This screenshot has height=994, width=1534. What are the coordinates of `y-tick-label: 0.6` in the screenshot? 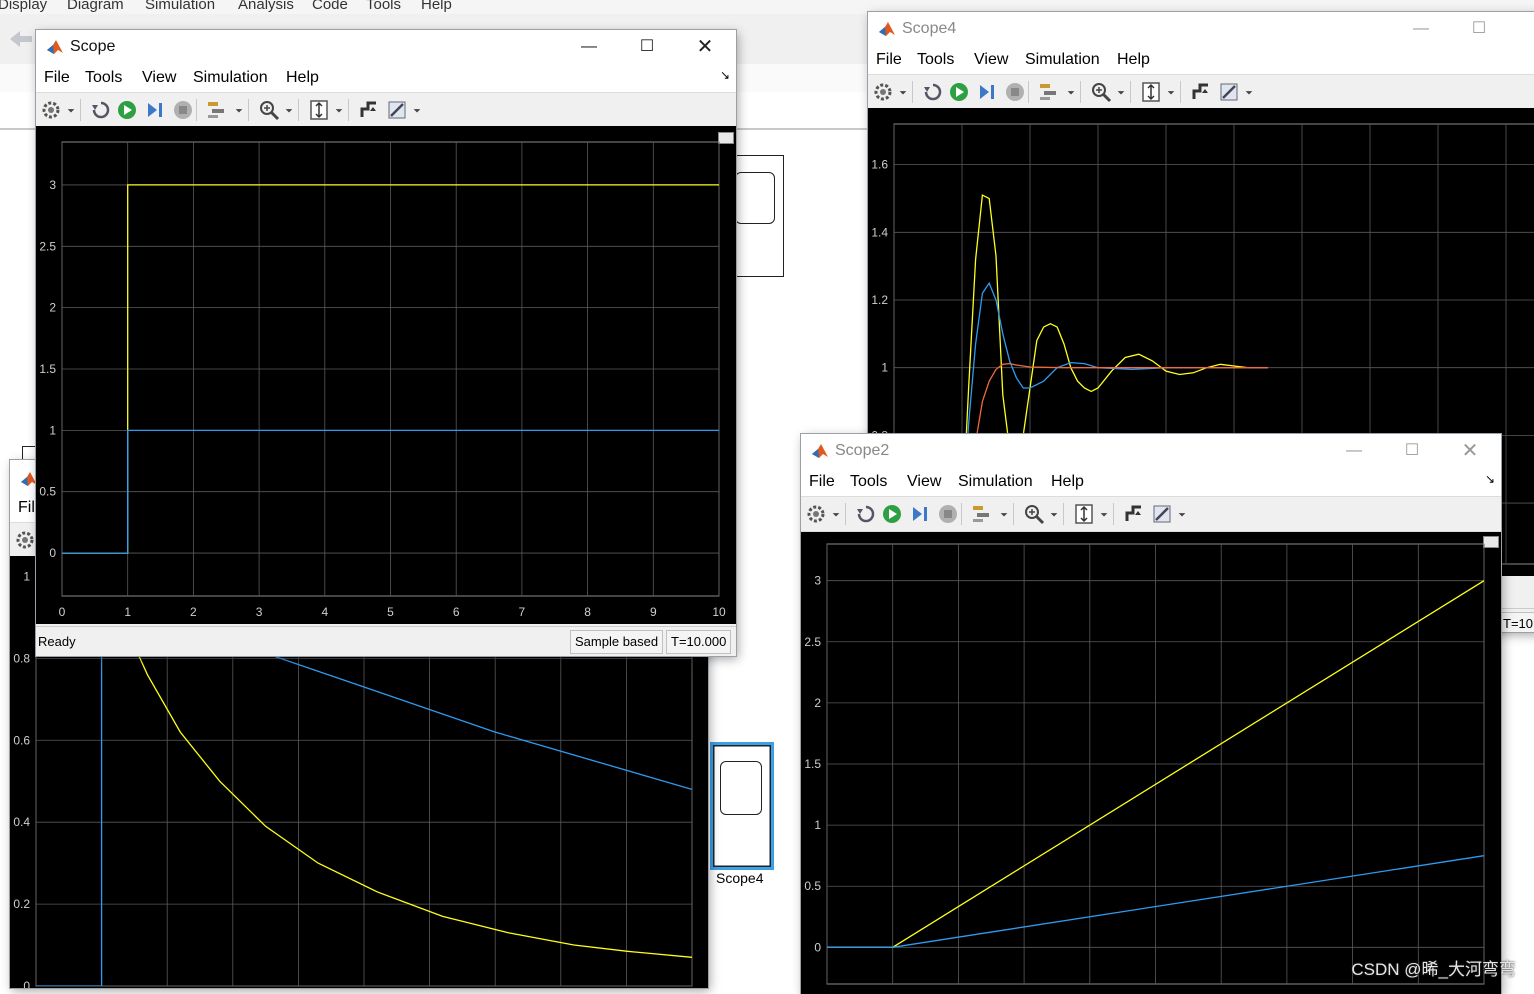 It's located at (21, 740).